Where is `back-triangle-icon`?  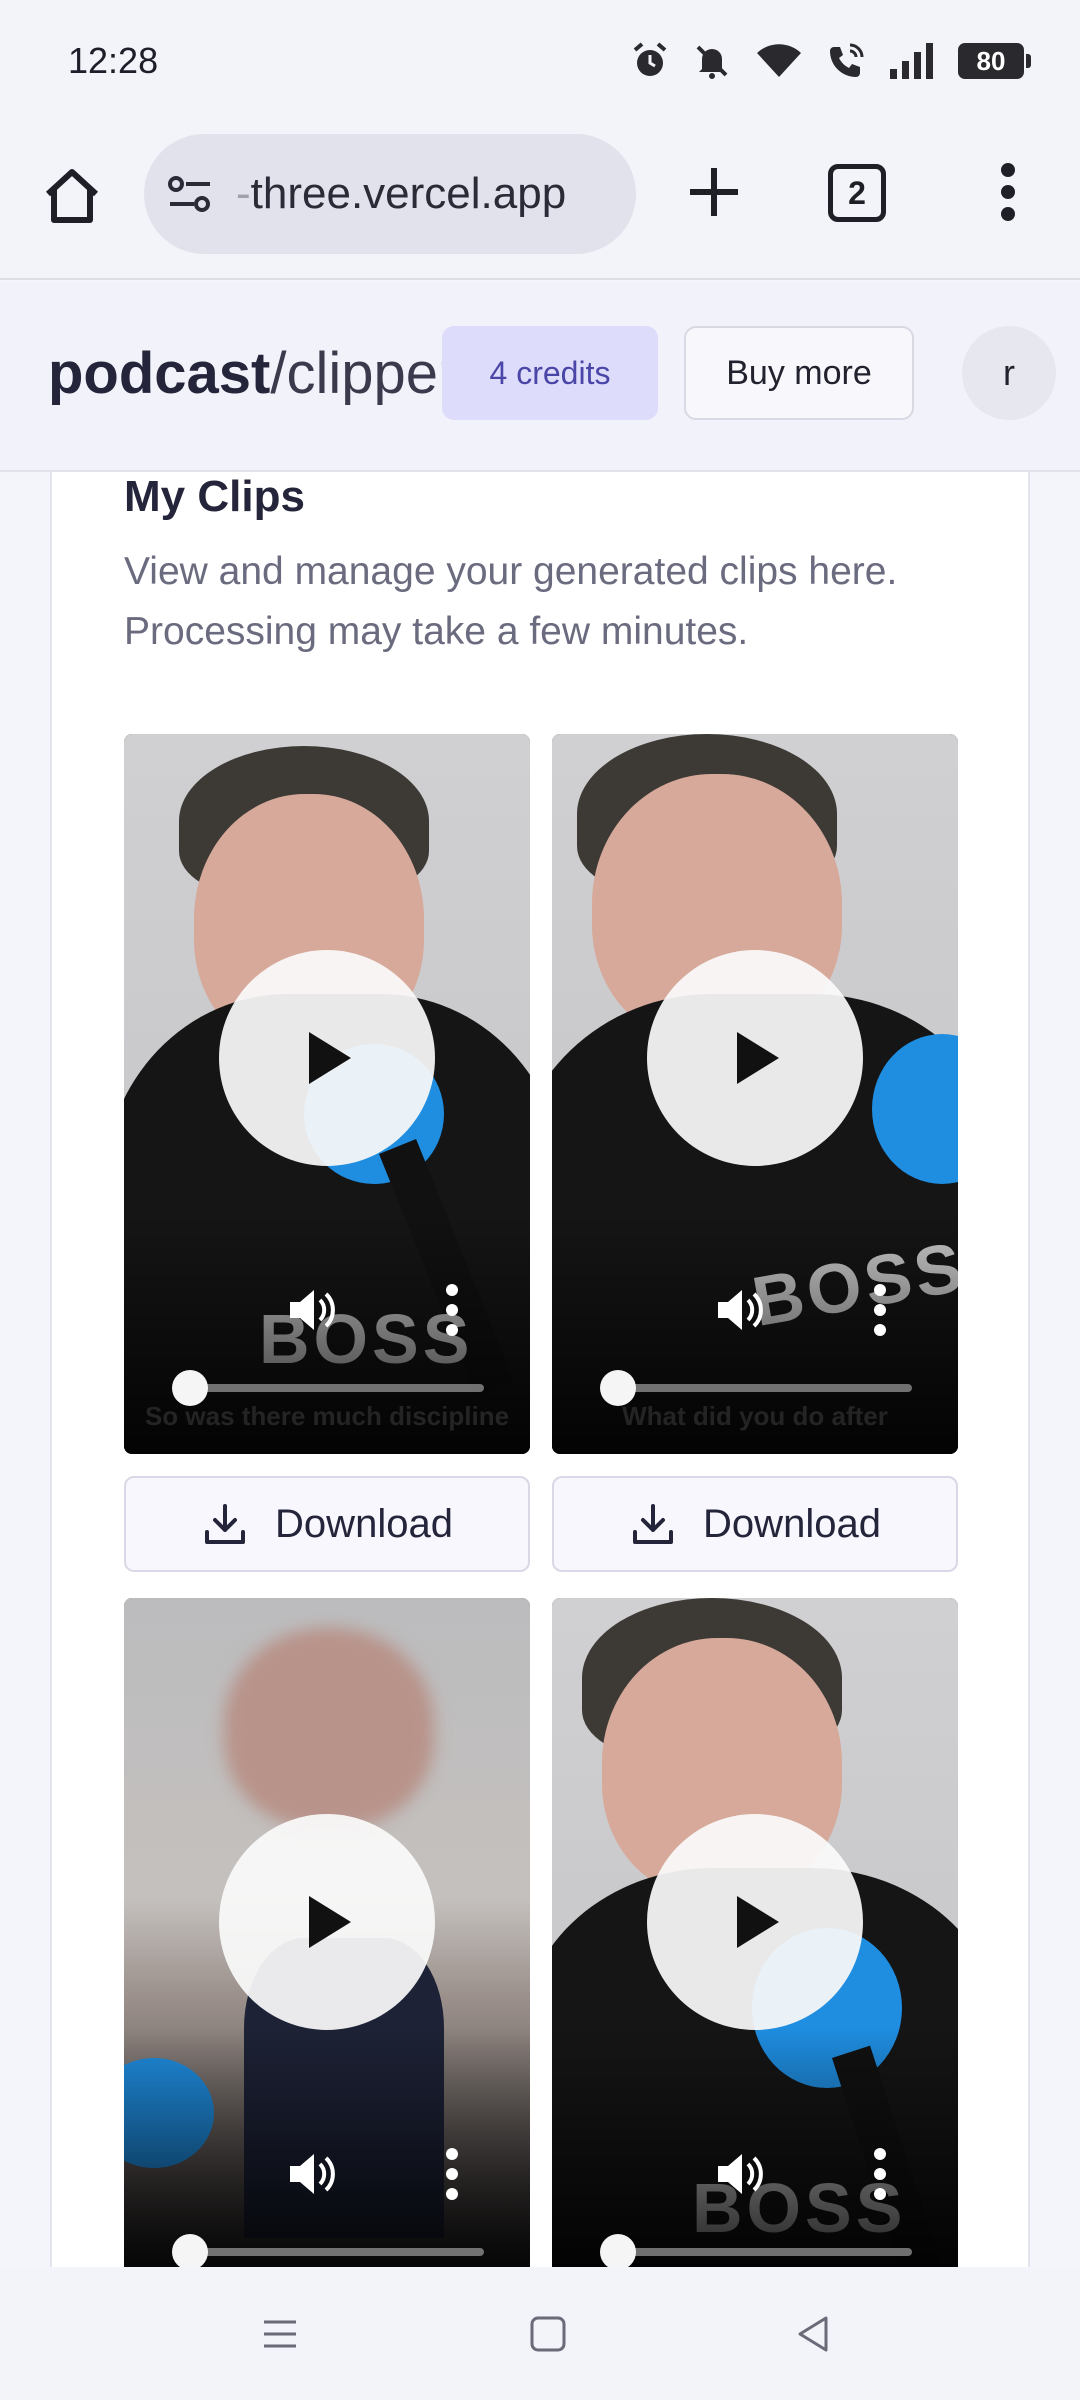 back-triangle-icon is located at coordinates (813, 2334).